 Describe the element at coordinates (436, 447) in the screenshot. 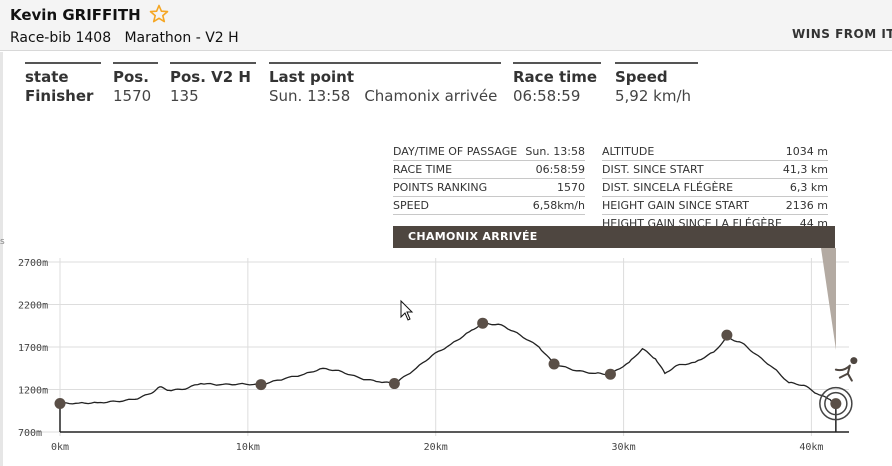

I see `x-tick-label: 20km` at that location.